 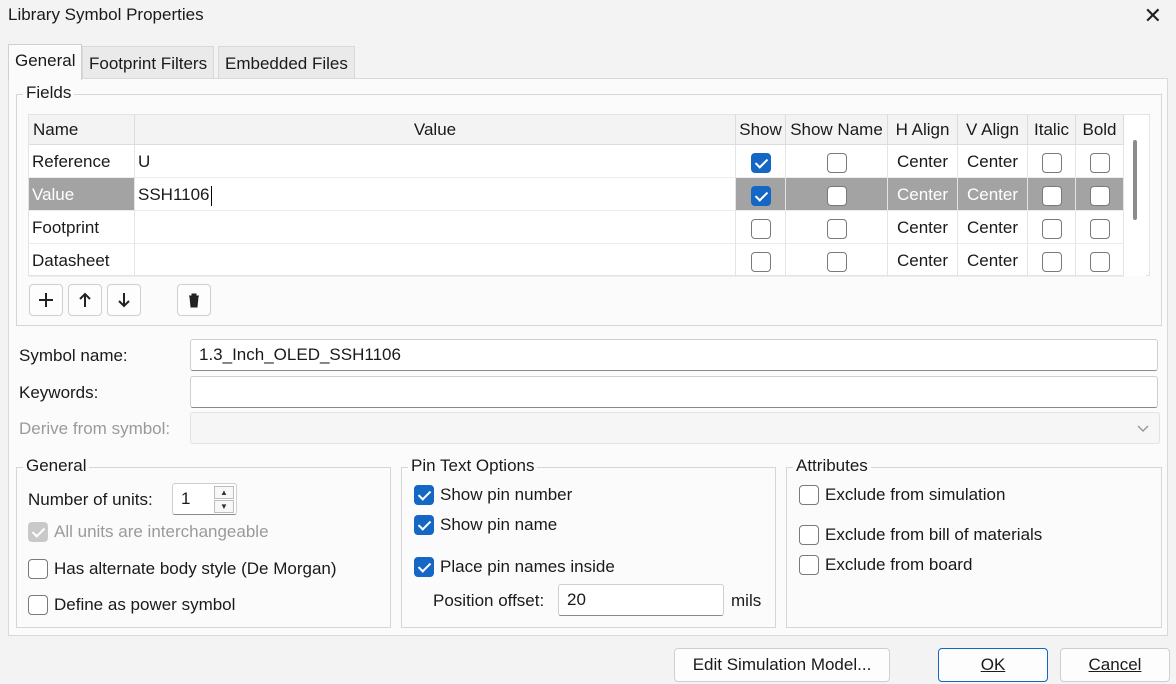 I want to click on tab-general: General, so click(x=45, y=62).